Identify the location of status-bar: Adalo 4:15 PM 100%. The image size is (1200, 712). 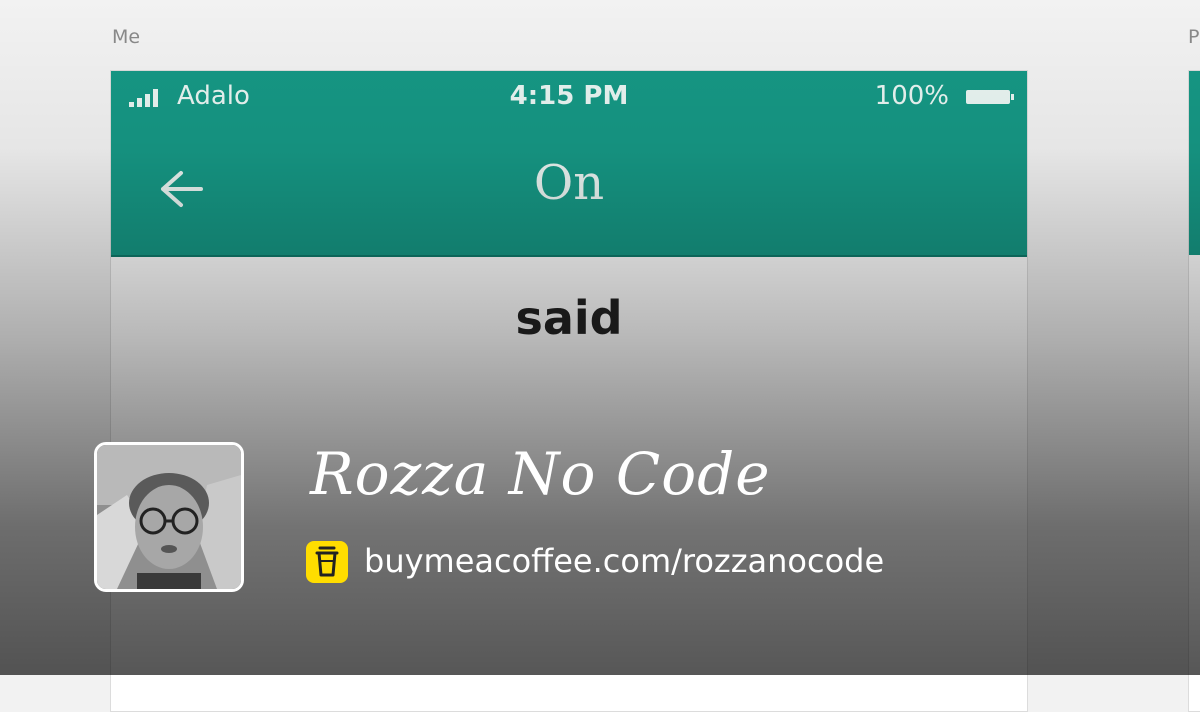
(569, 97).